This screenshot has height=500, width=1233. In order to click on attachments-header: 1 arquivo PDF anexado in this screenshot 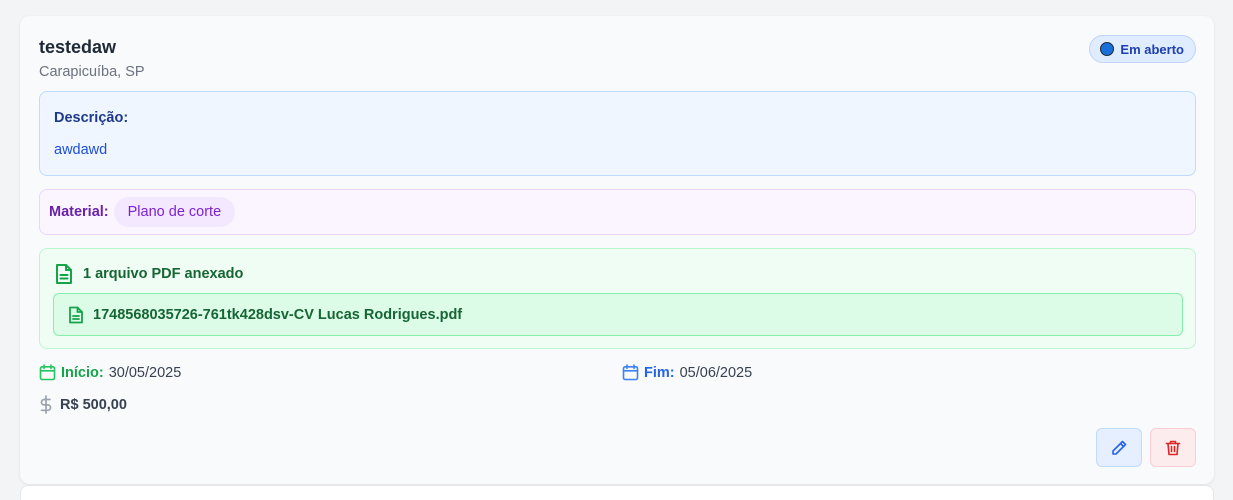, I will do `click(148, 274)`.